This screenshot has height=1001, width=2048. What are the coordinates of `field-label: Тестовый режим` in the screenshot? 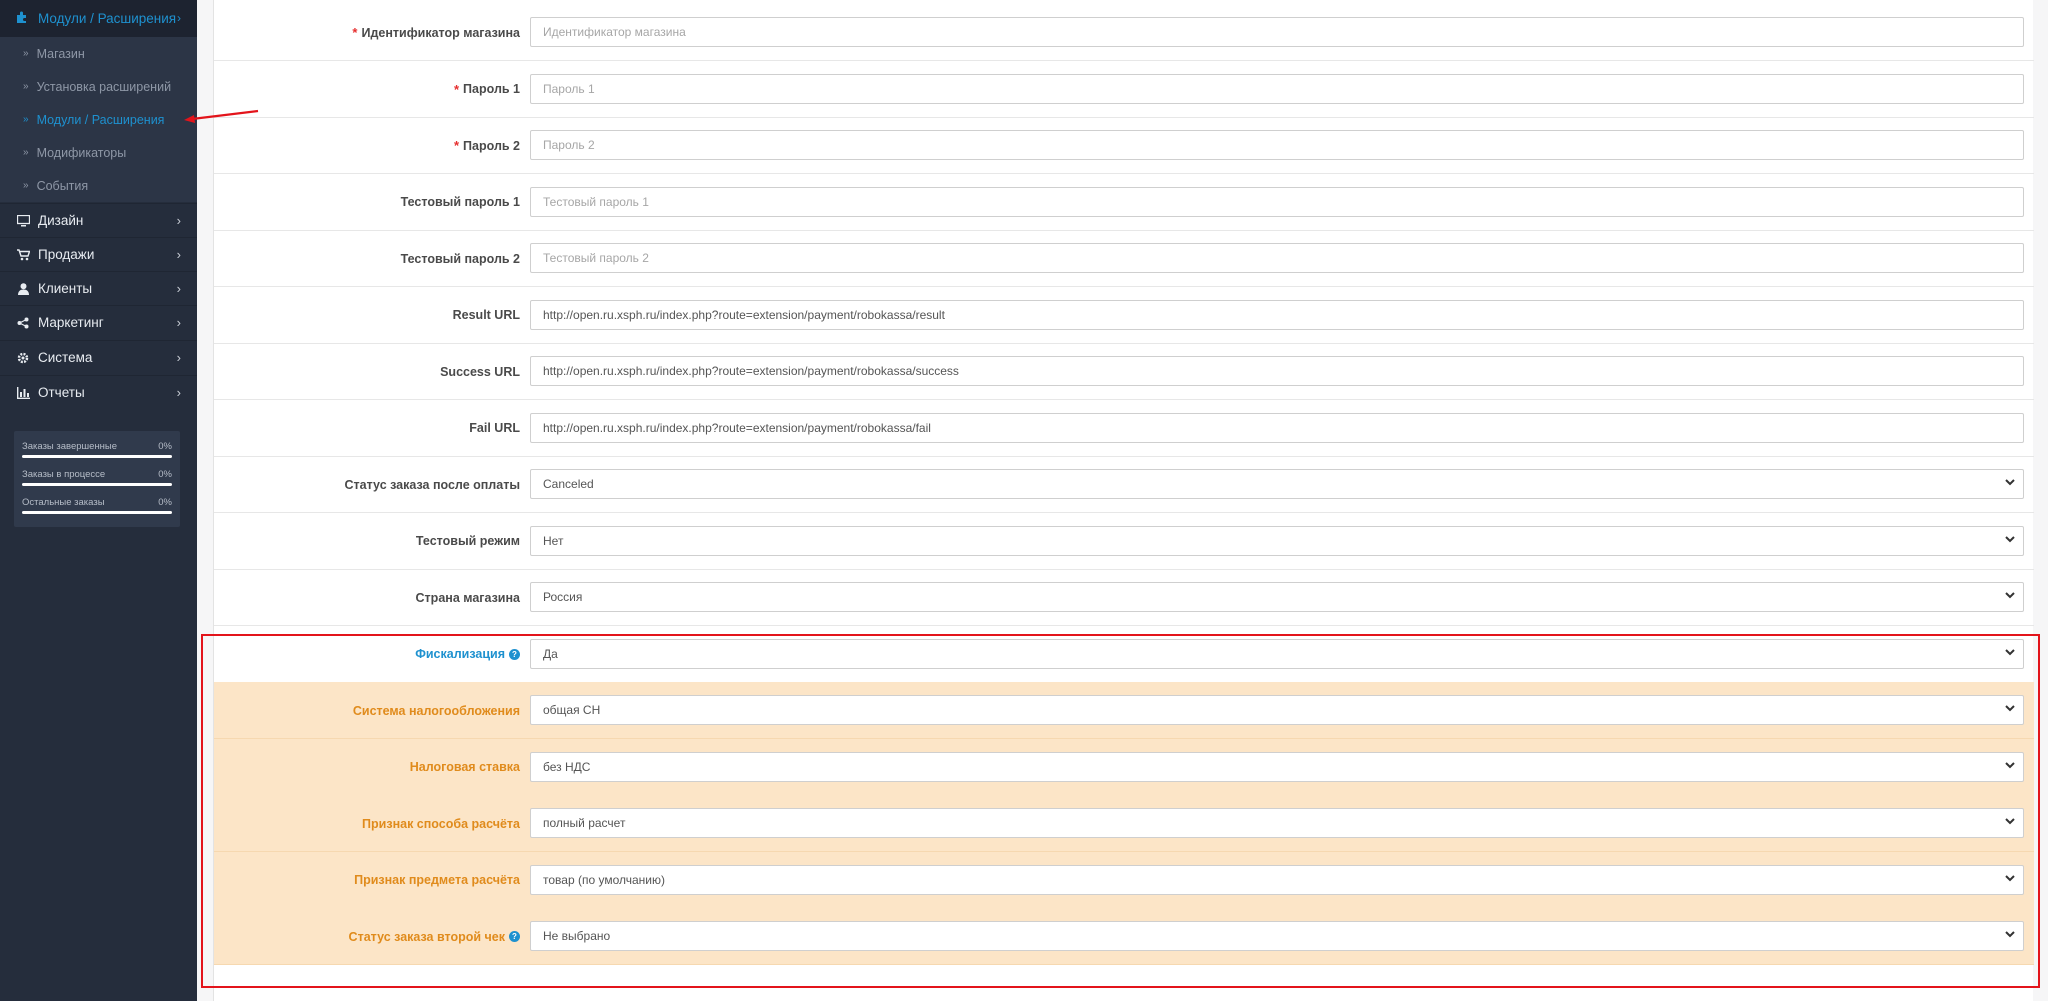 It's located at (468, 541).